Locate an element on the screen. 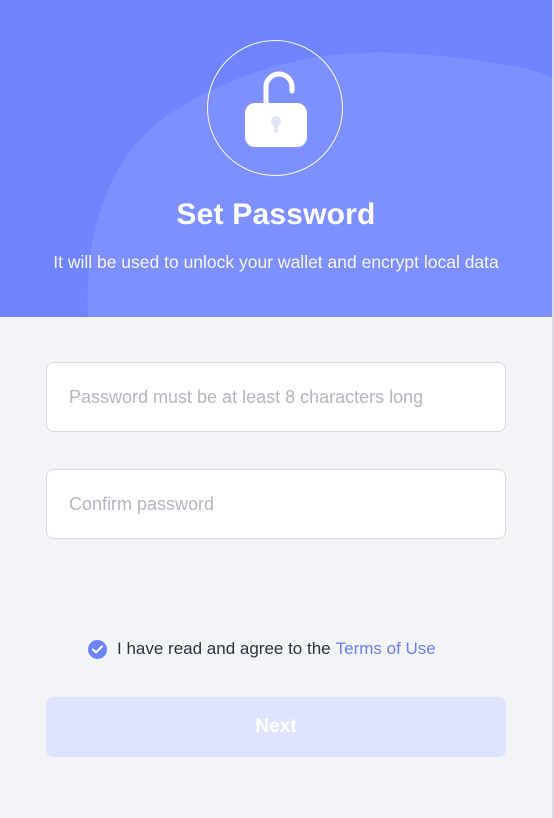 The width and height of the screenshot is (554, 818). terms-agreement-text: I have read and agree to the is located at coordinates (224, 648).